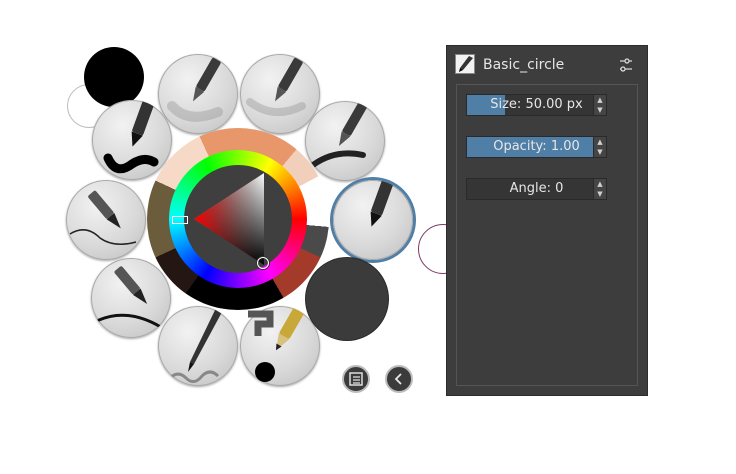 The width and height of the screenshot is (736, 474). What do you see at coordinates (238, 219) in the screenshot?
I see `color-selector-center` at bounding box center [238, 219].